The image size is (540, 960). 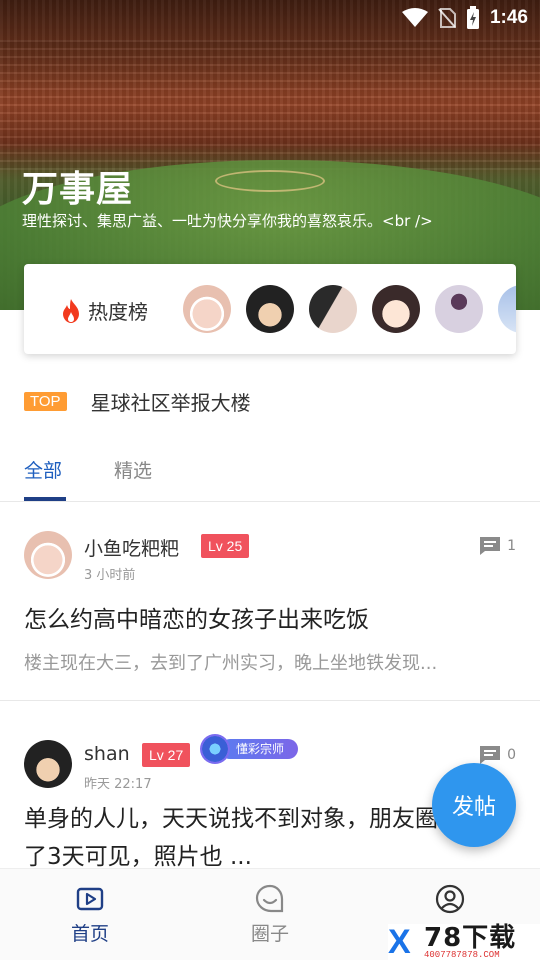 I want to click on comment-count-value: 0, so click(x=511, y=755).